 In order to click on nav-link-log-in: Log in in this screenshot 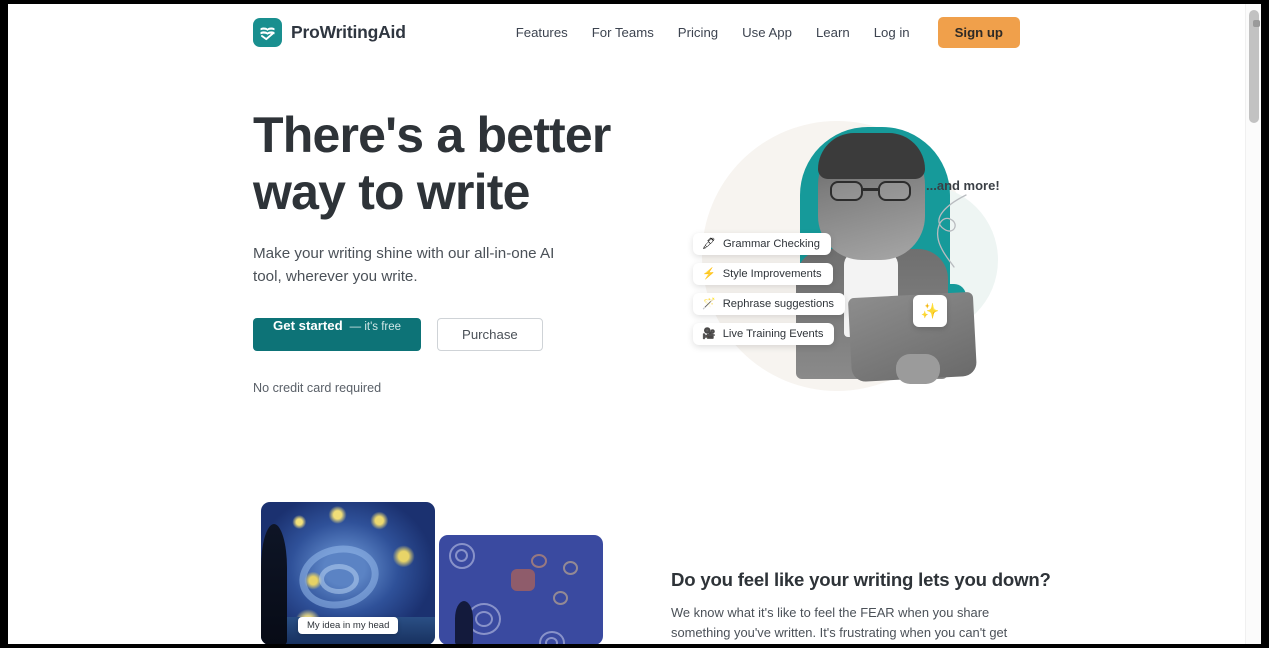, I will do `click(892, 33)`.